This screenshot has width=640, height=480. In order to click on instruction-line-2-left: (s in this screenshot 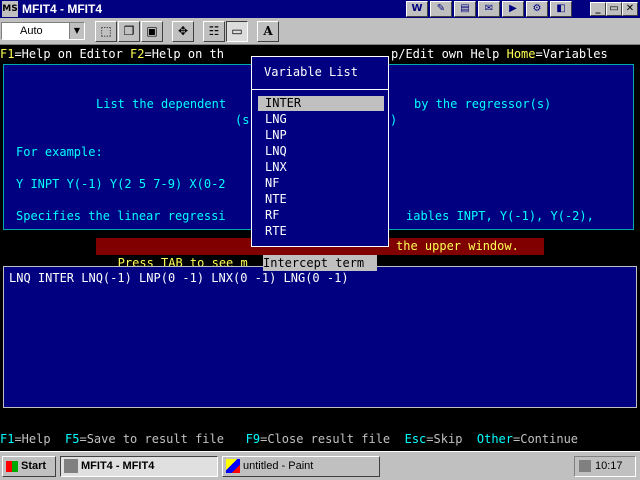, I will do `click(242, 120)`.